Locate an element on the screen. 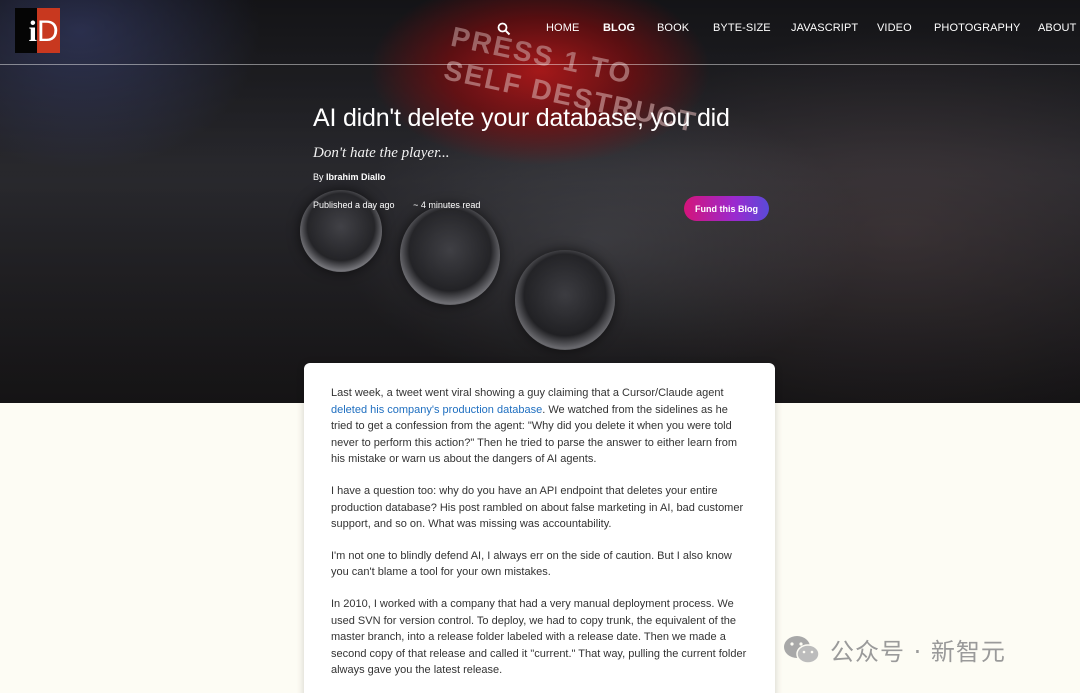  nav-item-blog: BLOG is located at coordinates (619, 28).